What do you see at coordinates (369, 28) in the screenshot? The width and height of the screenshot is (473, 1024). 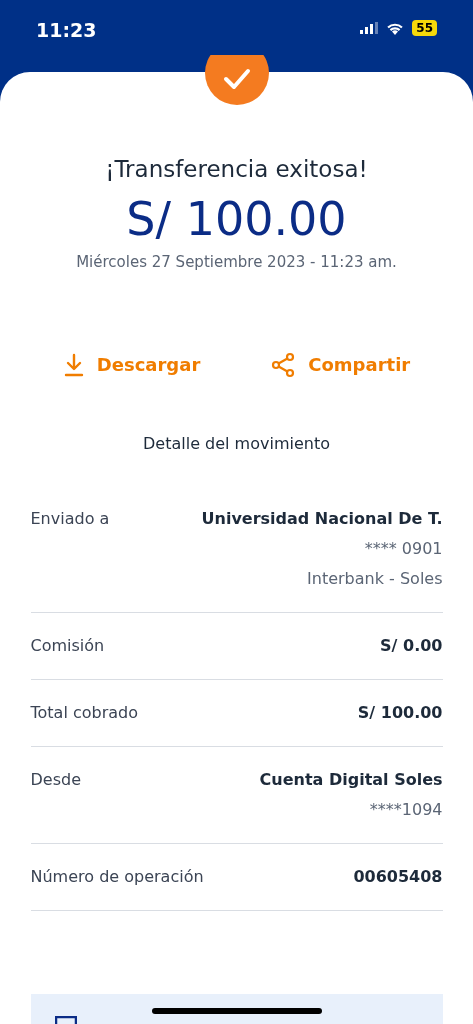 I see `signal-icon` at bounding box center [369, 28].